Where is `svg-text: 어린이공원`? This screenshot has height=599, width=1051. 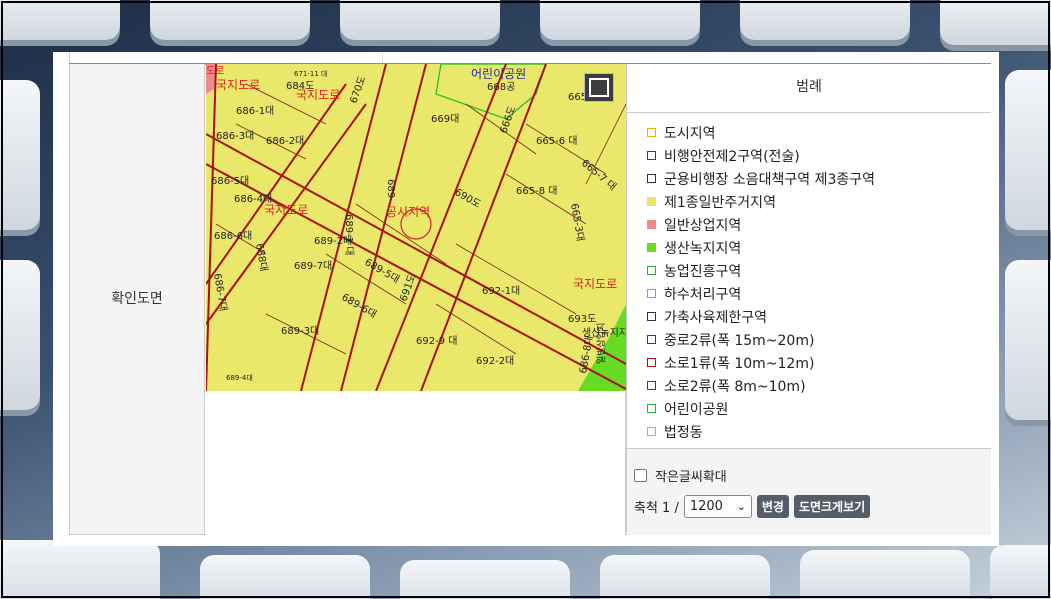 svg-text: 어린이공원 is located at coordinates (498, 74).